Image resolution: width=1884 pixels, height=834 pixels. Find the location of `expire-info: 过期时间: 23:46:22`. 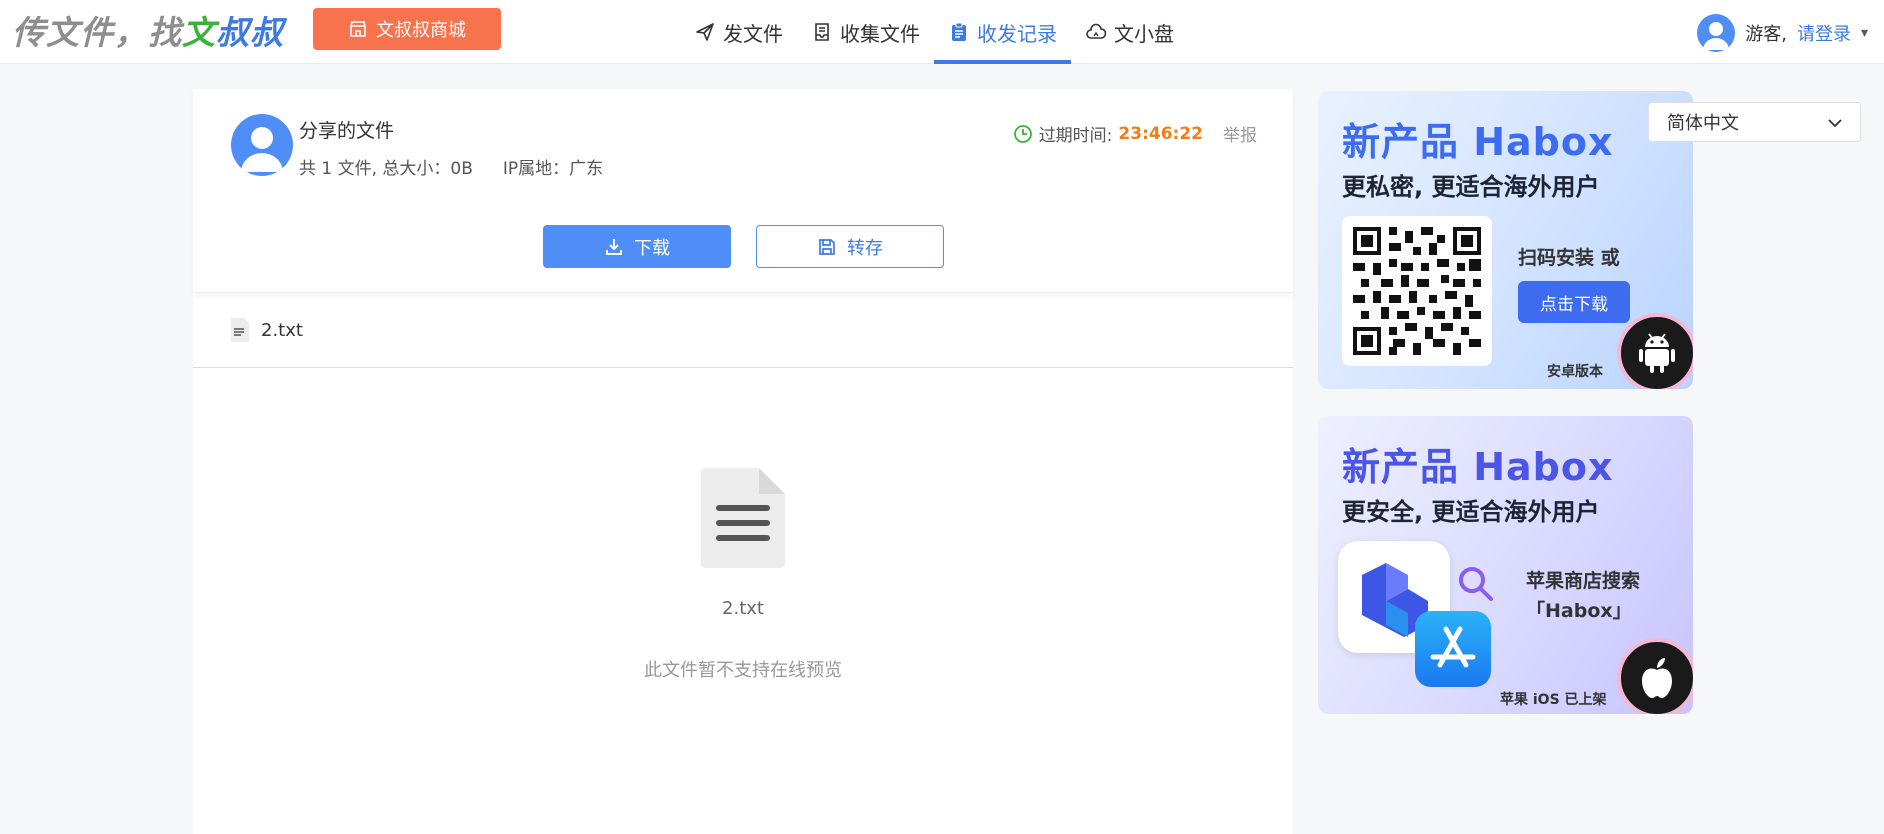

expire-info: 过期时间: 23:46:22 is located at coordinates (1108, 133).